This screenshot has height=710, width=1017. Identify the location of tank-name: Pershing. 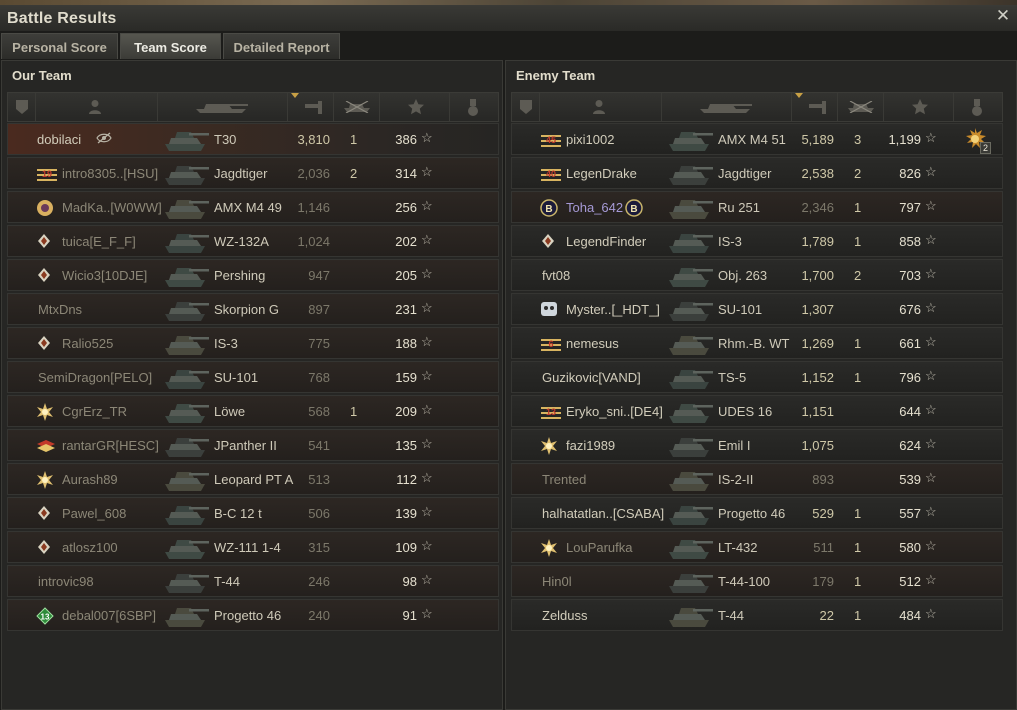
(240, 275).